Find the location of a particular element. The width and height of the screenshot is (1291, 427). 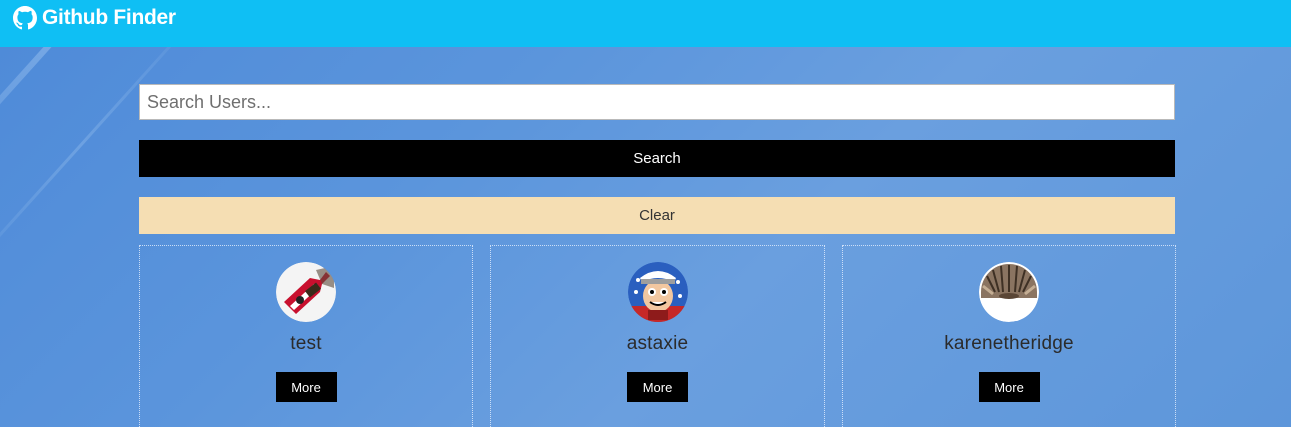

avatar-cartoon-icon is located at coordinates (657, 292).